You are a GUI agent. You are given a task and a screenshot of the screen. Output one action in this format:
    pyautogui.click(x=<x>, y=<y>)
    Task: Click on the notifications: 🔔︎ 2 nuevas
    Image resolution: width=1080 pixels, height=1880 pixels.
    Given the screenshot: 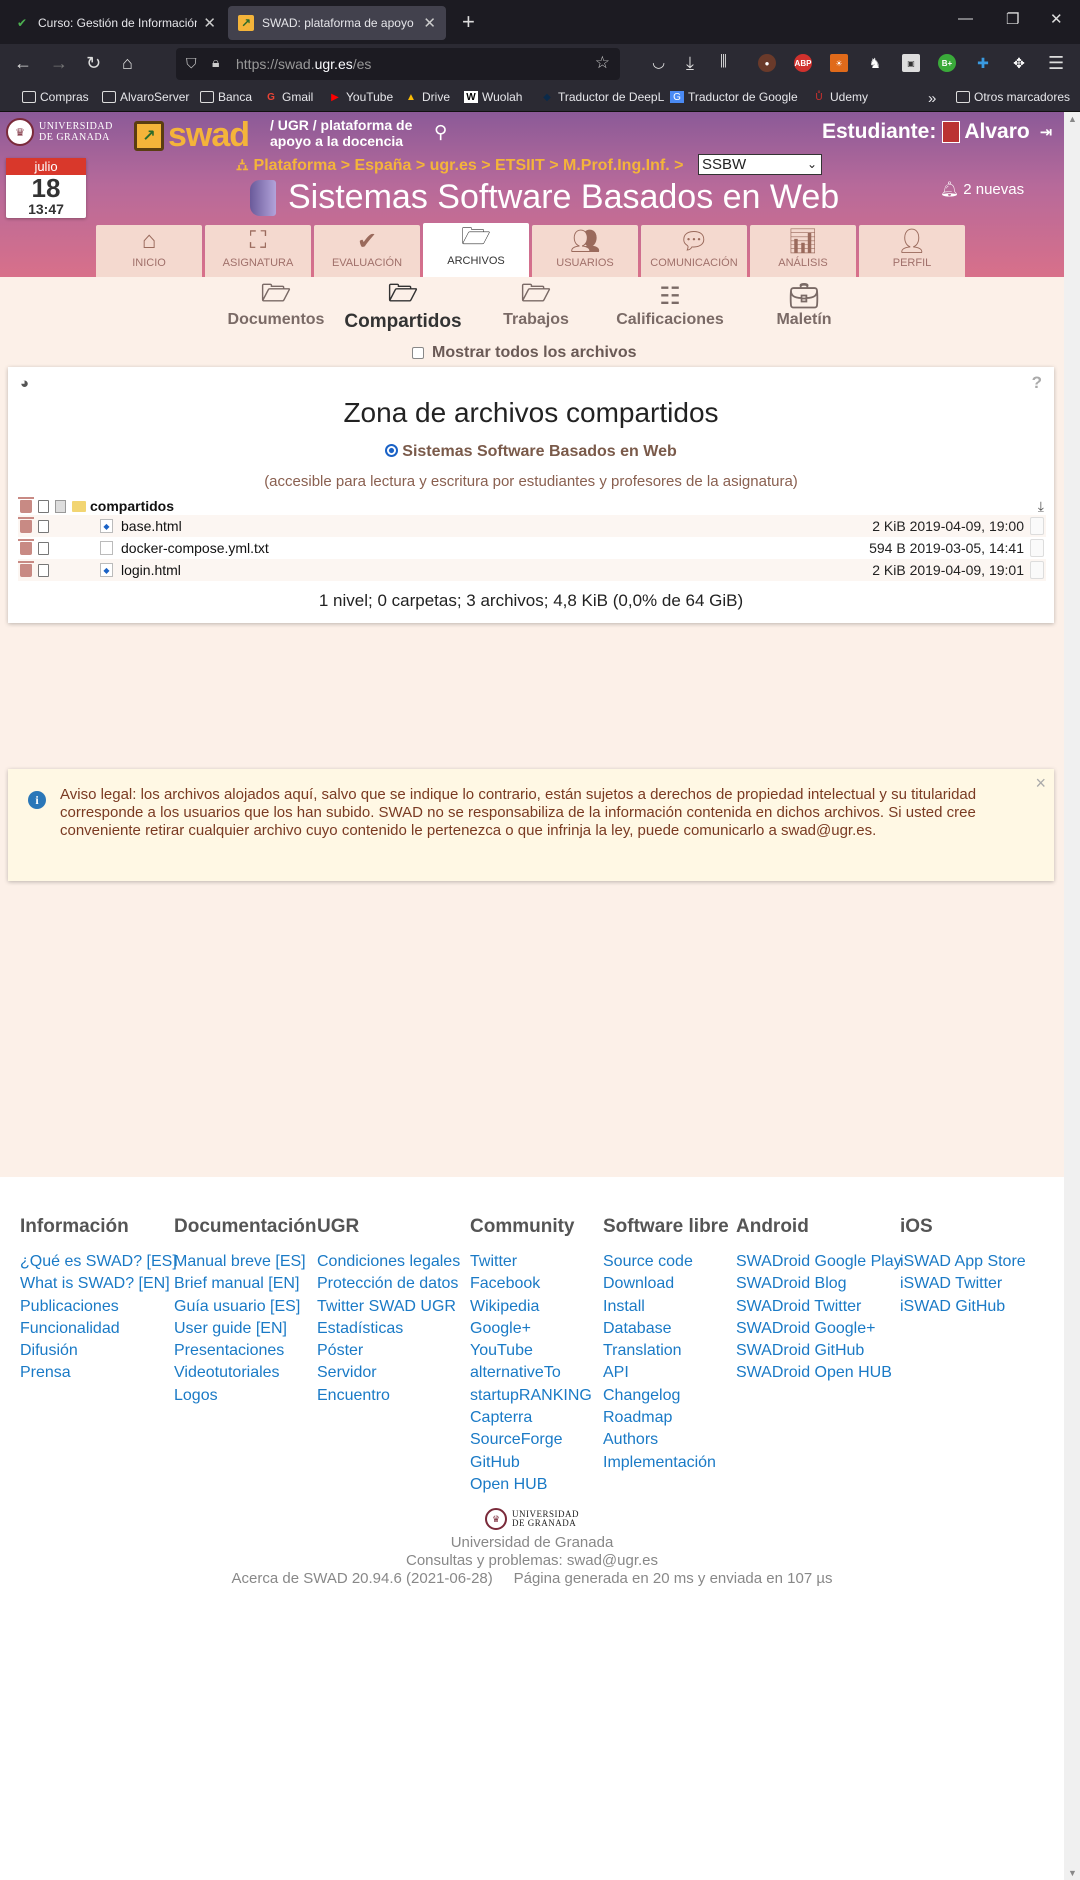 What is the action you would take?
    pyautogui.click(x=982, y=189)
    